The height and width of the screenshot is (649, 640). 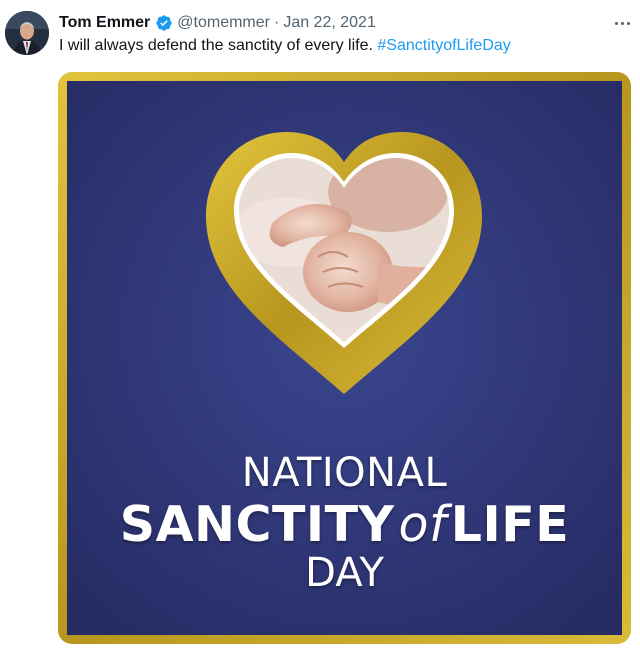 What do you see at coordinates (164, 23) in the screenshot?
I see `verified-badge-icon` at bounding box center [164, 23].